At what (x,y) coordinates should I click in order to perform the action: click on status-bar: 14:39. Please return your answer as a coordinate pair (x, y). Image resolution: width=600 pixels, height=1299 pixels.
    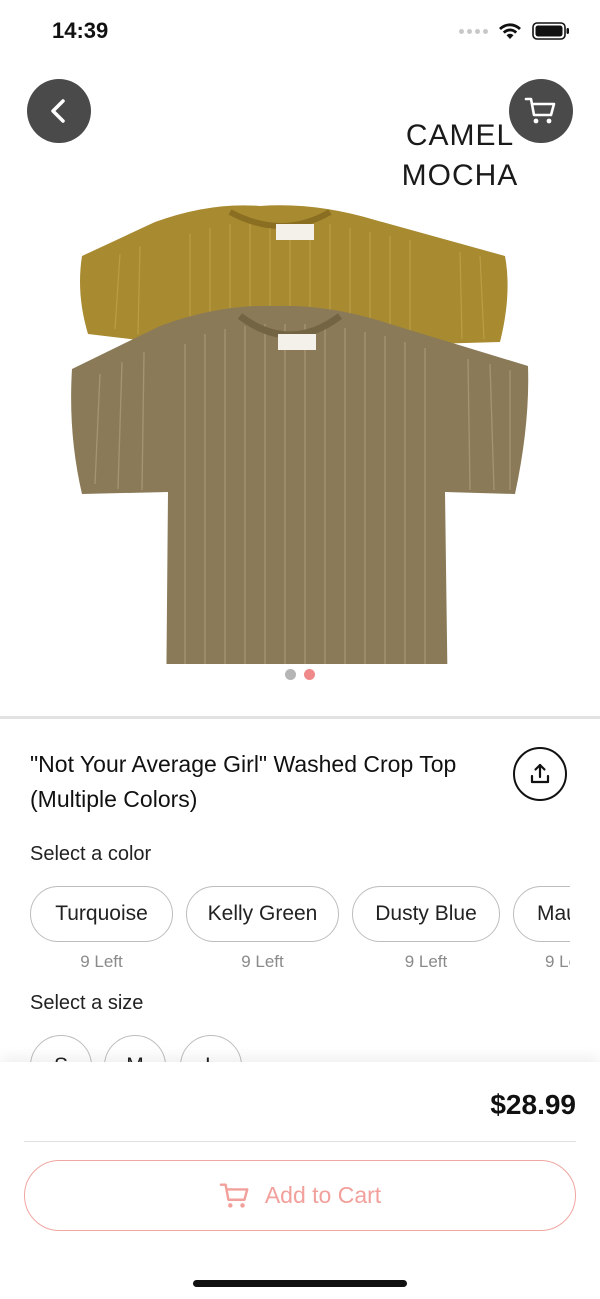
    Looking at the image, I should click on (300, 32).